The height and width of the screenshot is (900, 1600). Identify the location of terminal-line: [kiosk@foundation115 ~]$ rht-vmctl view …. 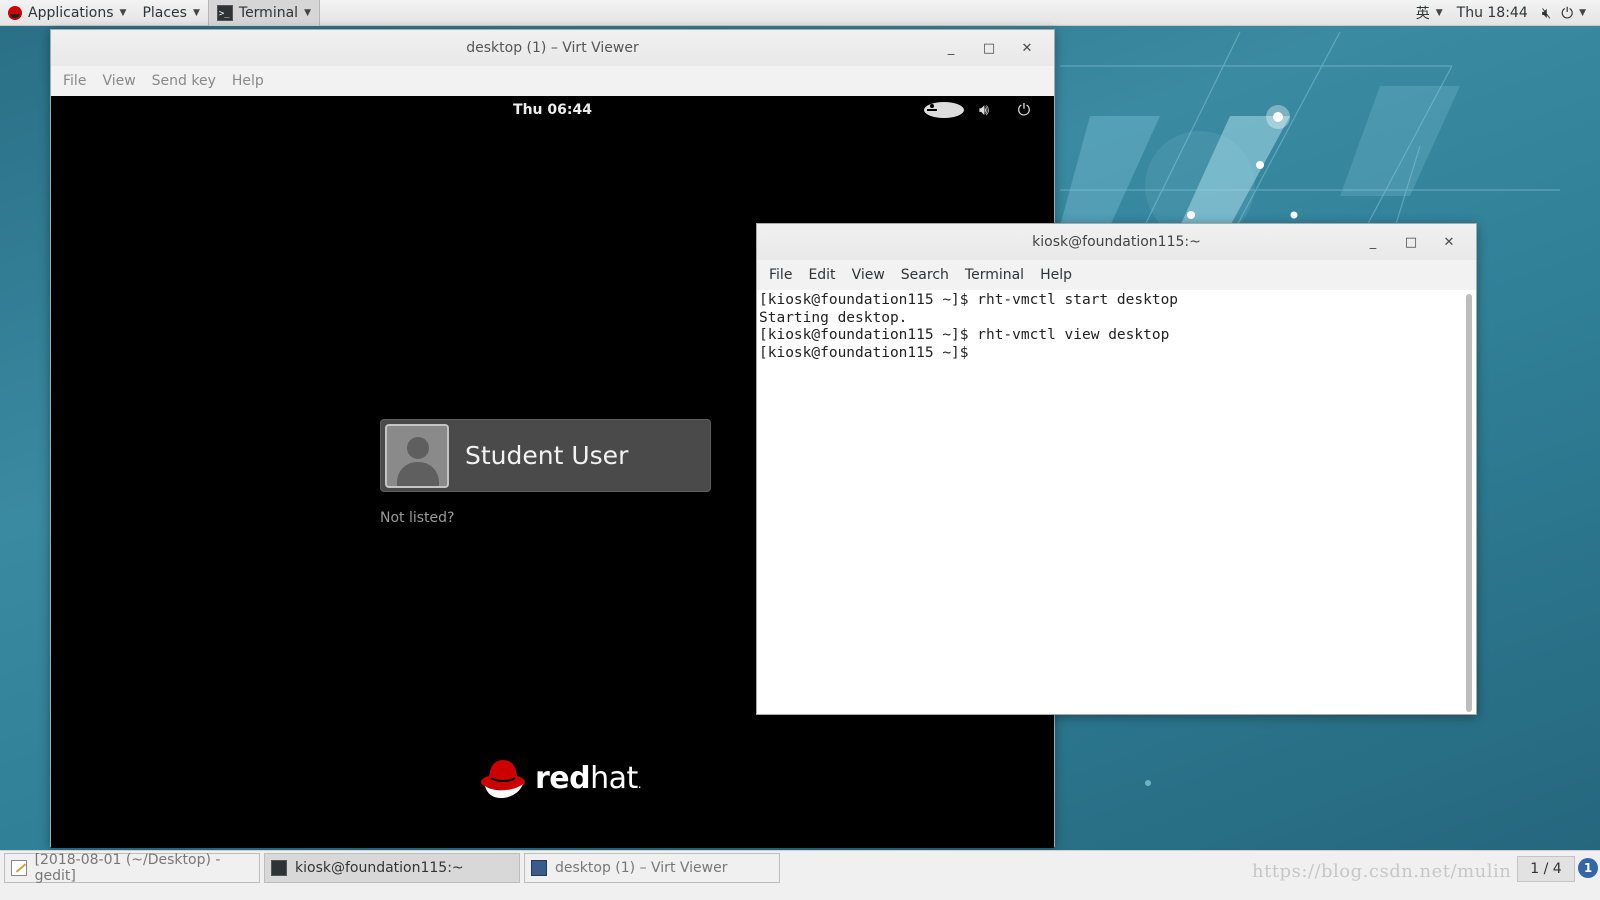
(964, 335).